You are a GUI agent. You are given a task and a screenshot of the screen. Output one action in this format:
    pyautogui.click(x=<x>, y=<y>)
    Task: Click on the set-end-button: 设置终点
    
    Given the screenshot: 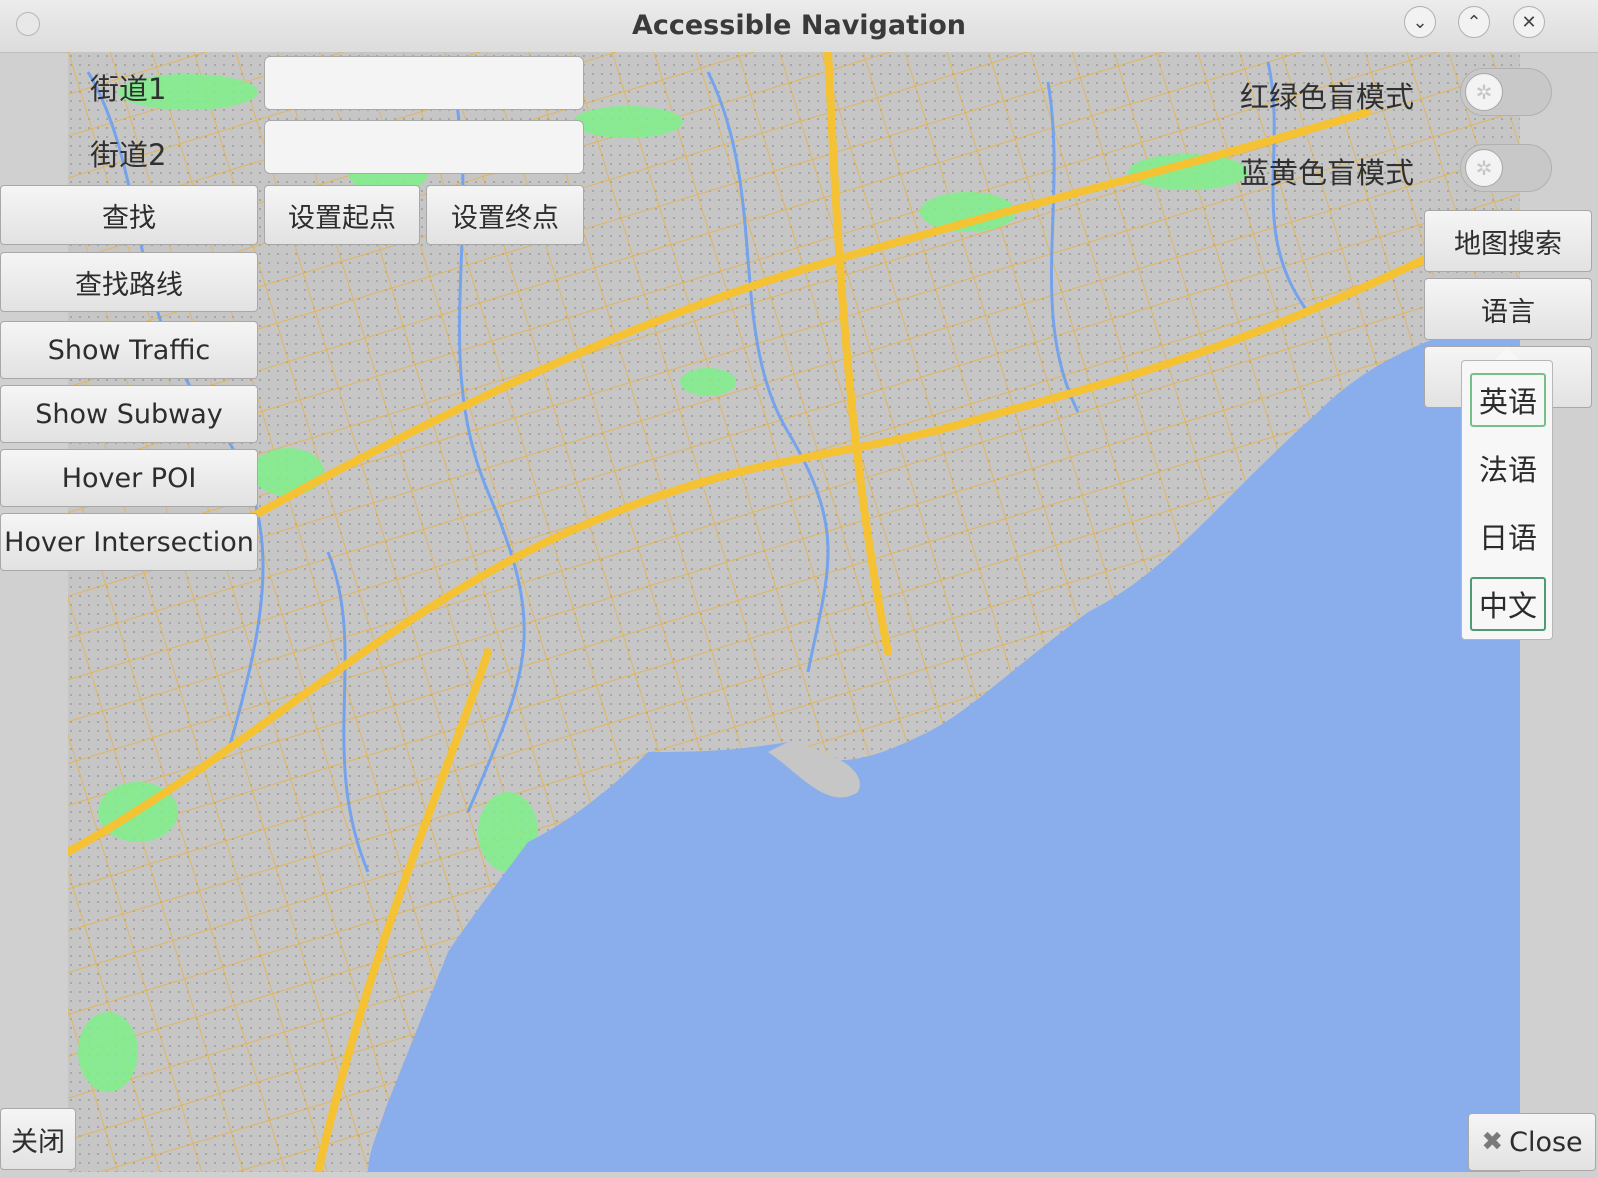 What is the action you would take?
    pyautogui.click(x=505, y=215)
    